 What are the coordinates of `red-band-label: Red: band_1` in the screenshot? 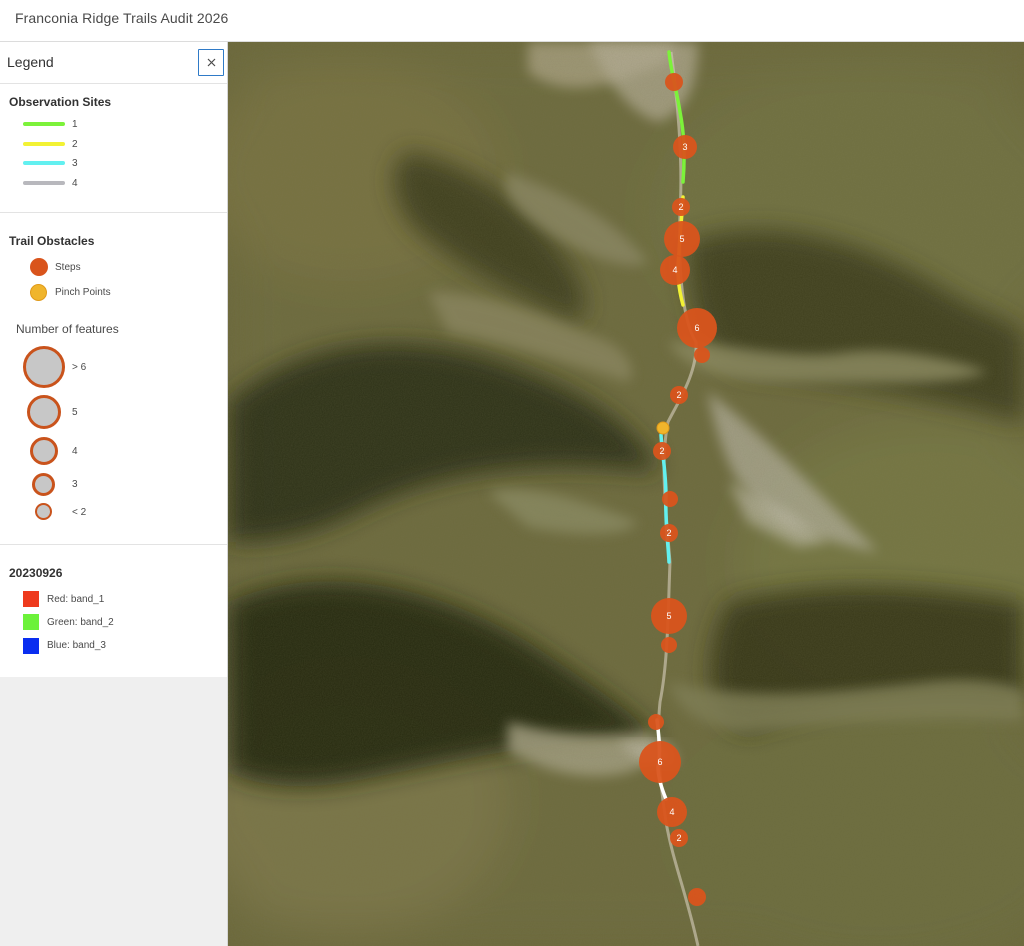 It's located at (76, 599).